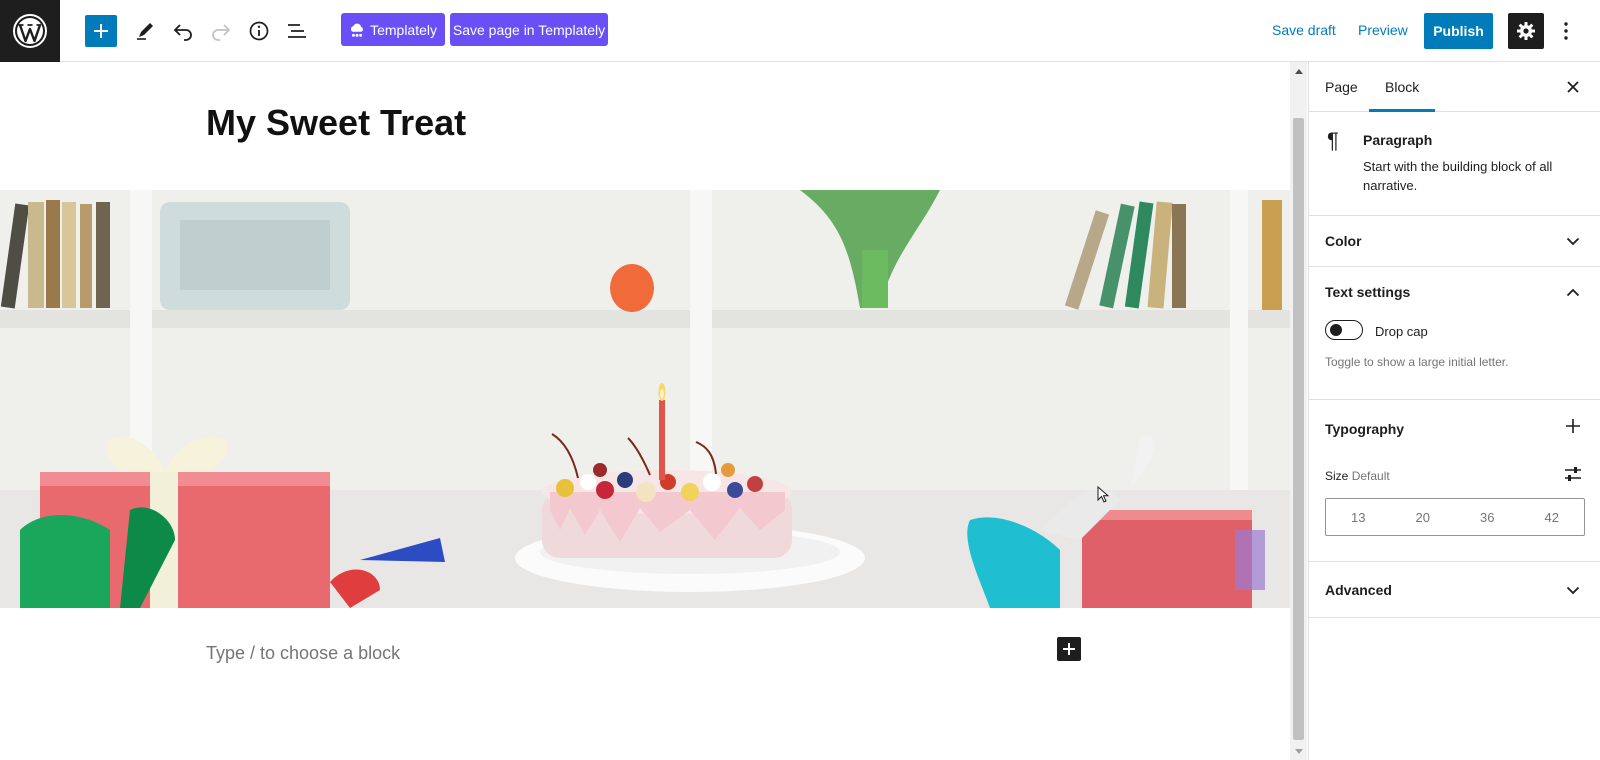 Image resolution: width=1600 pixels, height=760 pixels. What do you see at coordinates (1454, 241) in the screenshot?
I see `color-panel-toggle: Color` at bounding box center [1454, 241].